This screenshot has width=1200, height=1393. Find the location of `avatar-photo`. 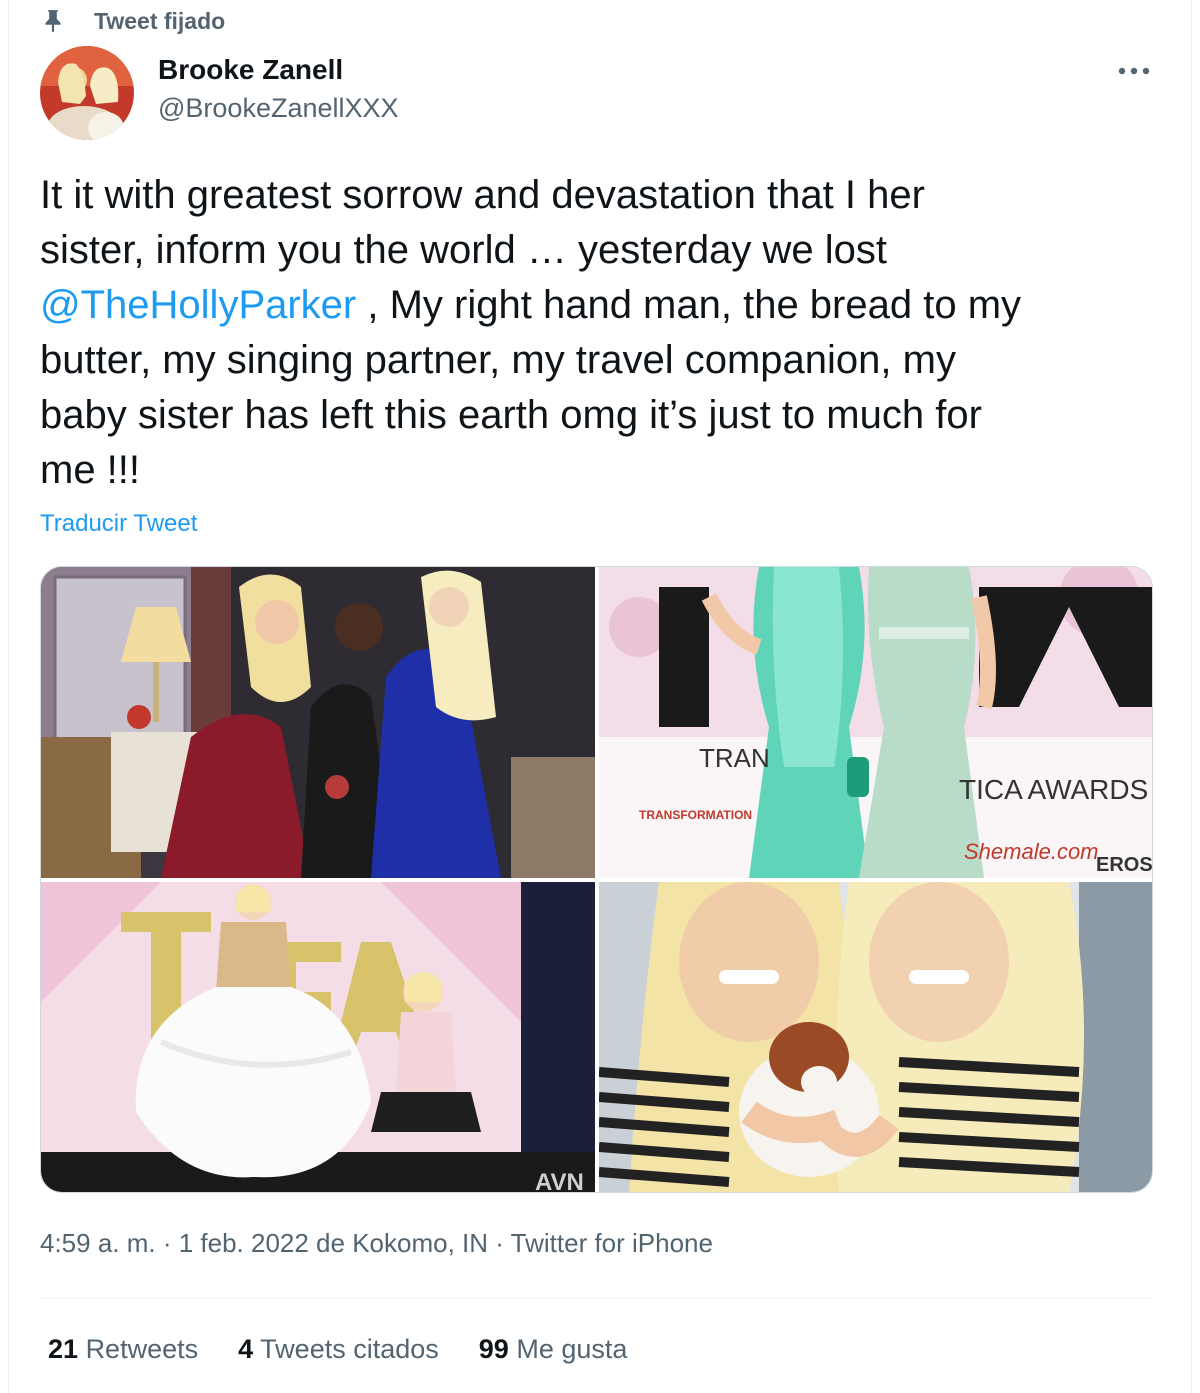

avatar-photo is located at coordinates (87, 93).